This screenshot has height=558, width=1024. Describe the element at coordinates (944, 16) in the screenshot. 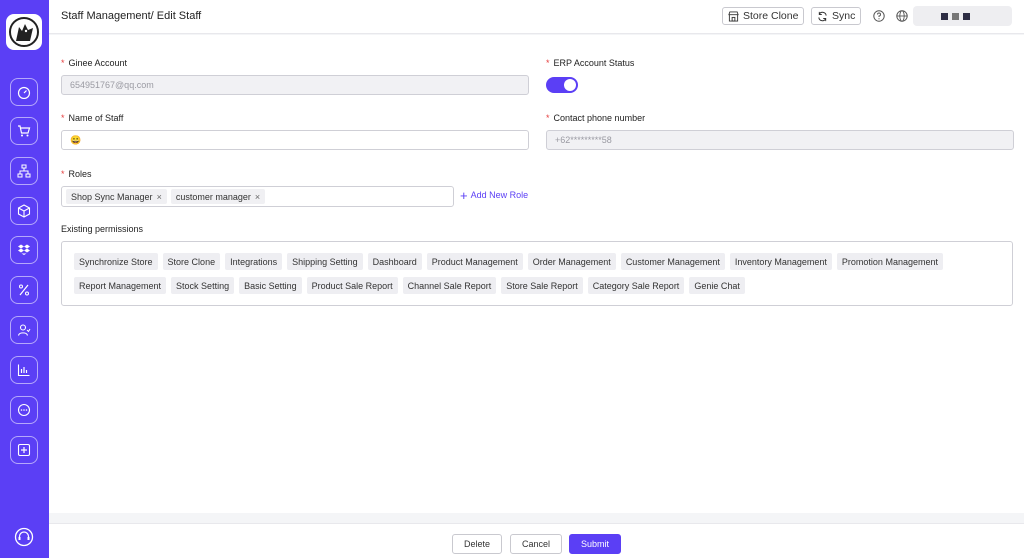

I see `avatar` at that location.